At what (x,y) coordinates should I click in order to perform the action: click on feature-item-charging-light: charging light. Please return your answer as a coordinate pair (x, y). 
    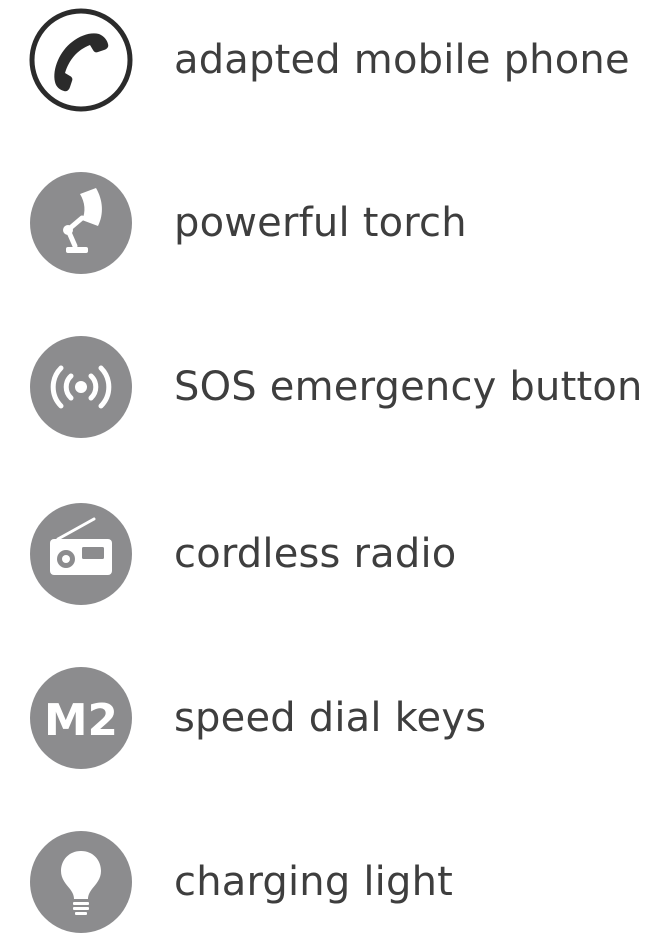
    Looking at the image, I should click on (338, 882).